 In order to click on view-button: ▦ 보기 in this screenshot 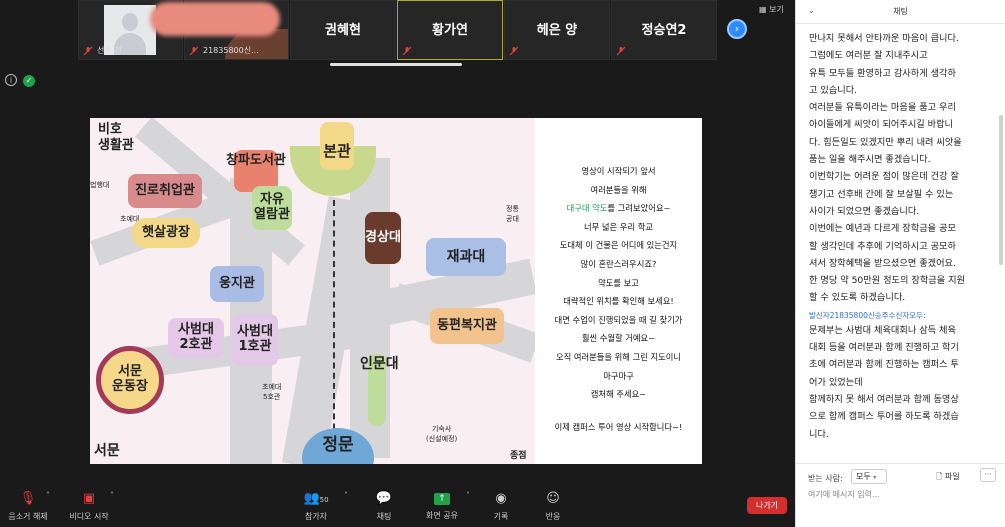, I will do `click(771, 9)`.